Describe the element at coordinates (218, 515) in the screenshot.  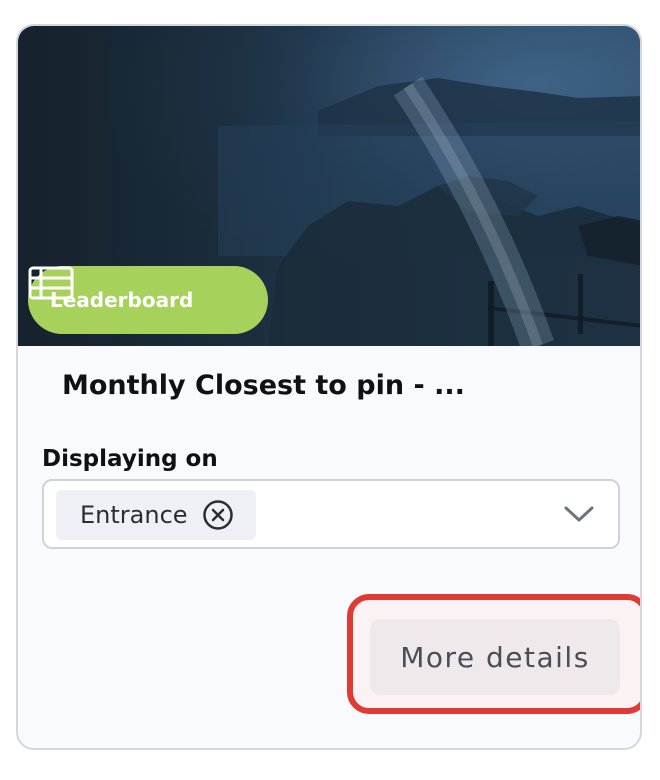
I see `circle-x-icon` at that location.